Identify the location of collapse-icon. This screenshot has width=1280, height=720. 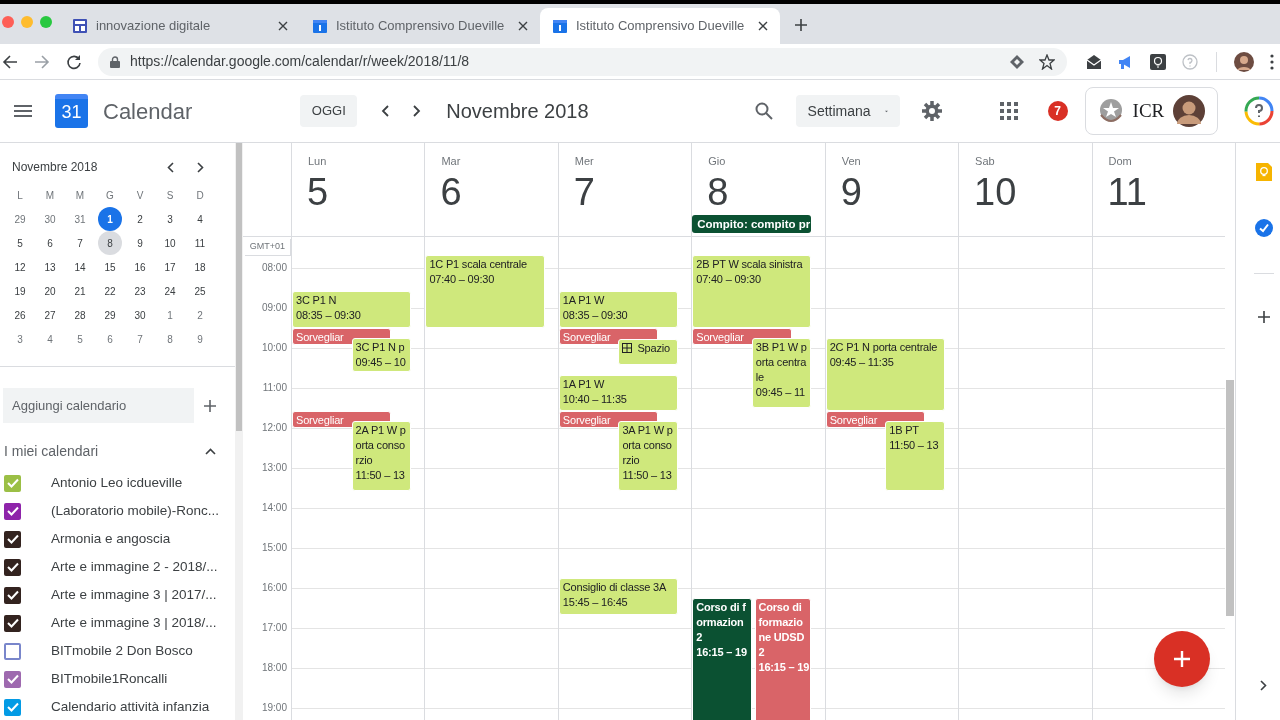
(210, 451).